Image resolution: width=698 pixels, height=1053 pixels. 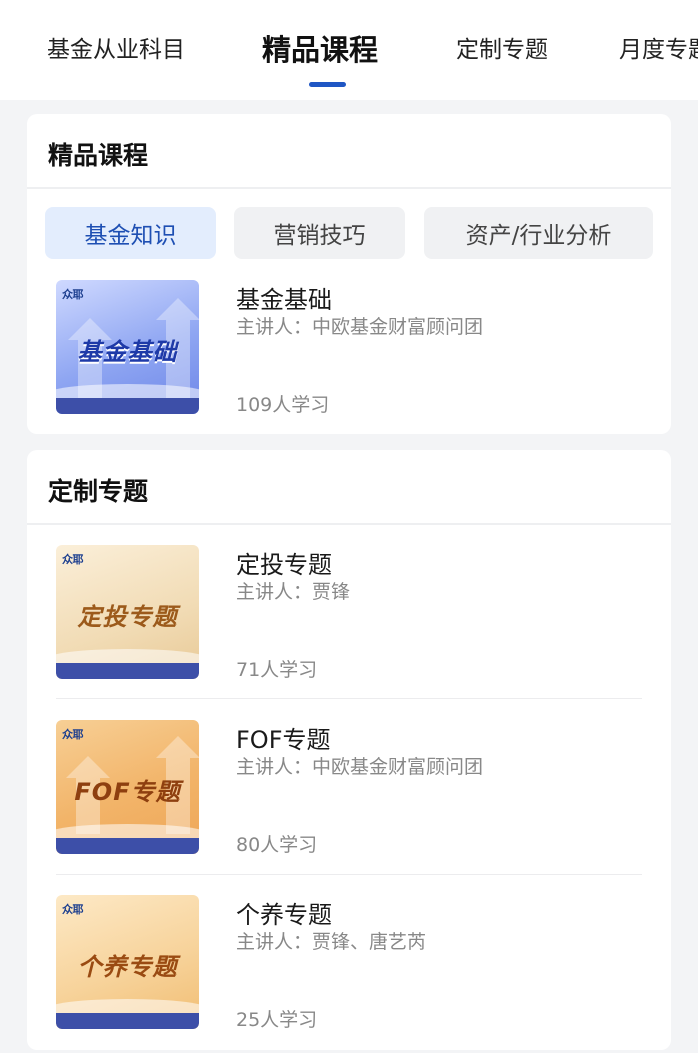 I want to click on course-learner-count: 25人学习, so click(x=277, y=1020).